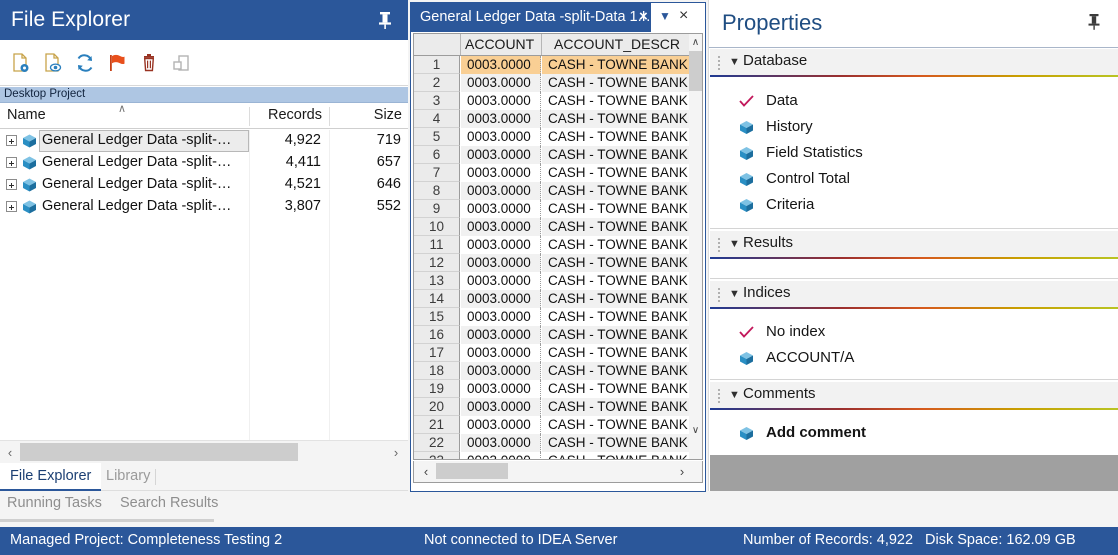 The image size is (1118, 555). I want to click on grid-row: 22 0003.0000 CASH - TOWNE BANK PAY, so click(551, 443).